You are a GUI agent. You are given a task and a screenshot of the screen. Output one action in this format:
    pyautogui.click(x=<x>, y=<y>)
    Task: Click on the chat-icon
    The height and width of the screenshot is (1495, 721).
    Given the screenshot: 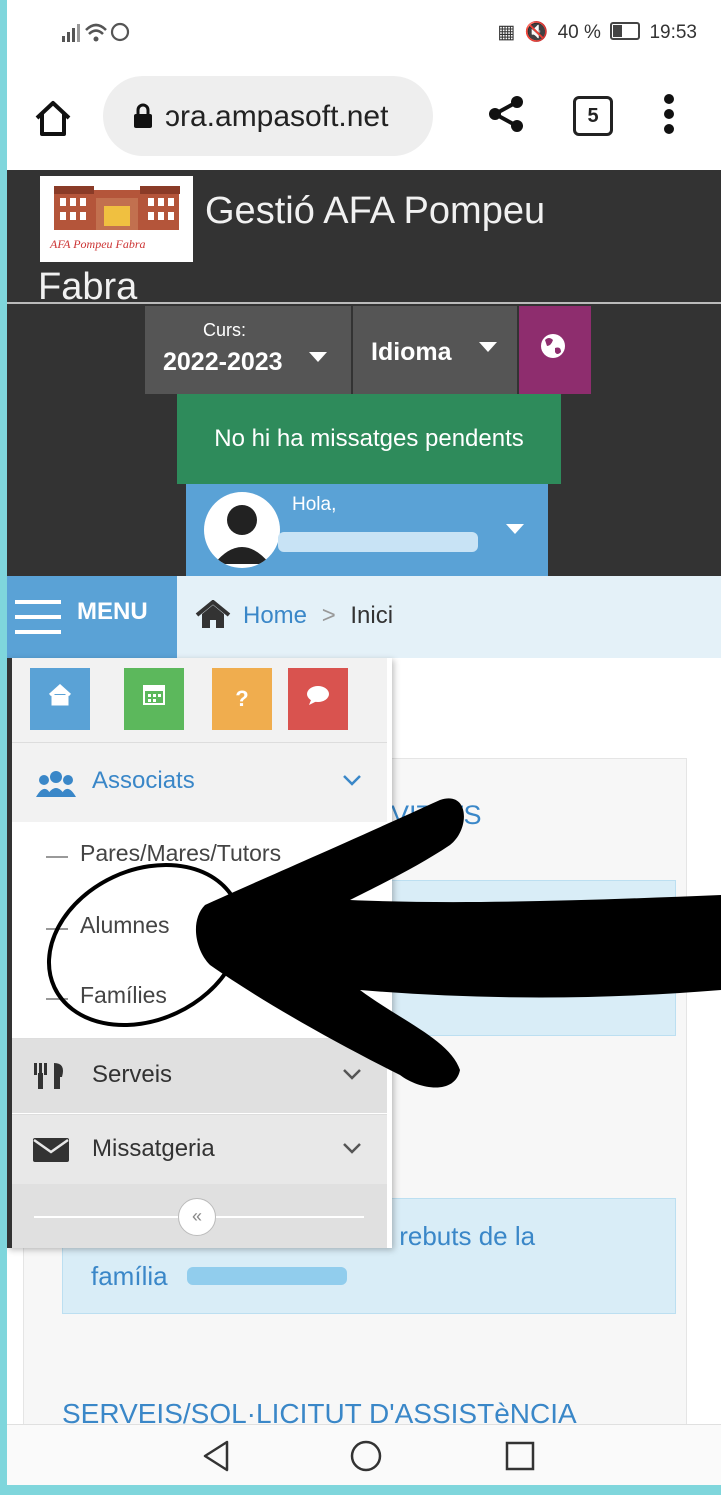 What is the action you would take?
    pyautogui.click(x=318, y=695)
    